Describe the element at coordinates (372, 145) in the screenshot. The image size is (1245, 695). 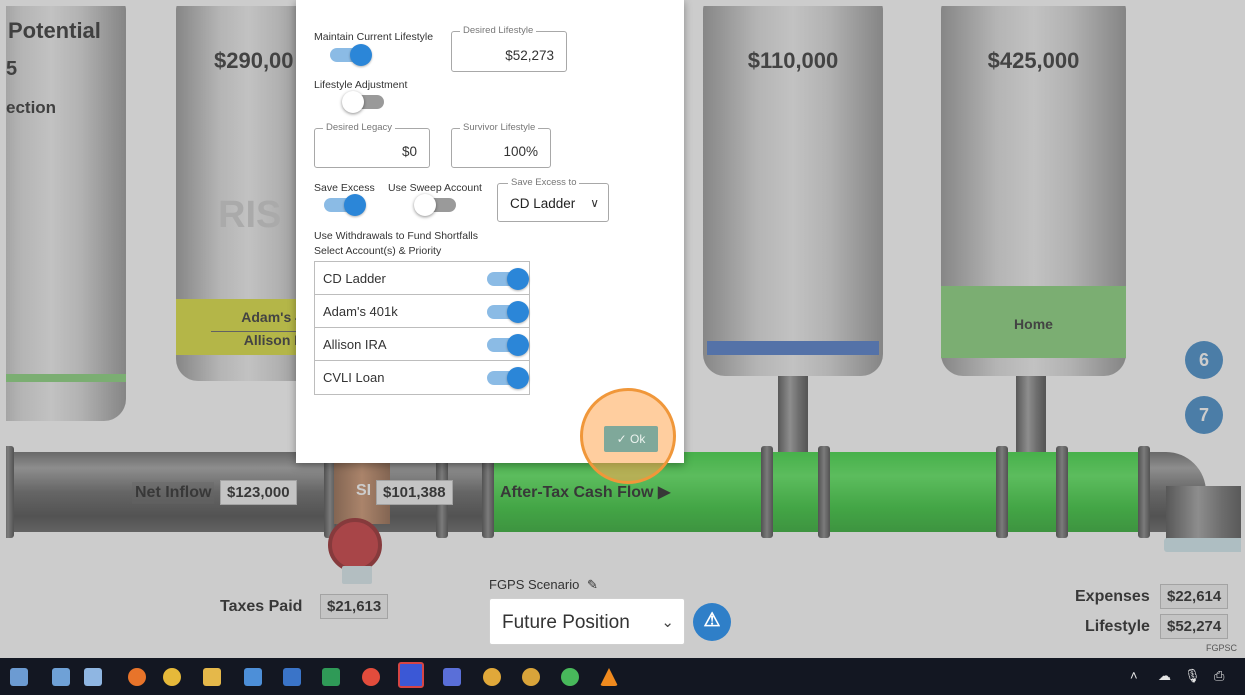
I see `desired-legacy-field: Desired Legacy $0` at that location.